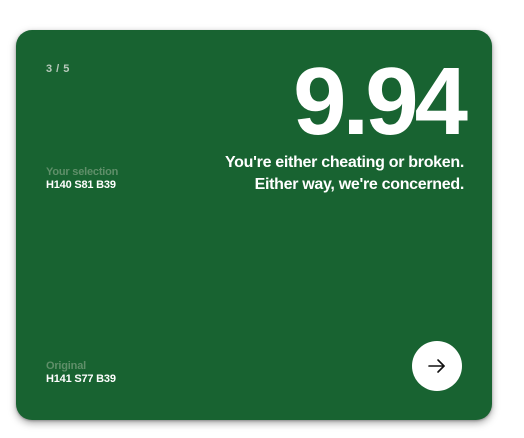  I want to click on score-value: 9.94, so click(380, 101).